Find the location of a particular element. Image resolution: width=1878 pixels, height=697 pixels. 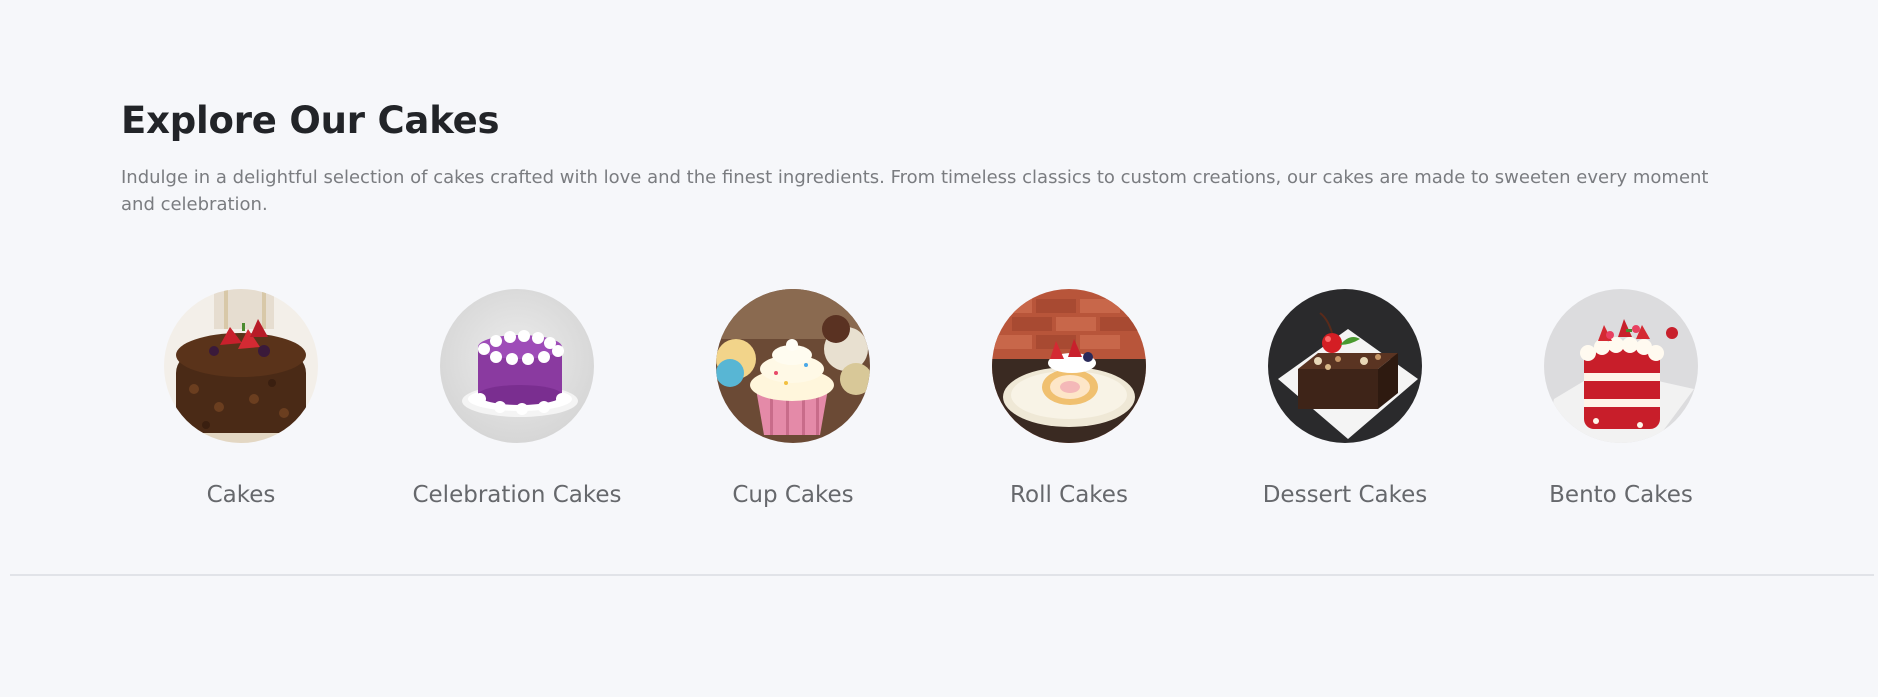

category-label: Cup Cakes is located at coordinates (793, 495).